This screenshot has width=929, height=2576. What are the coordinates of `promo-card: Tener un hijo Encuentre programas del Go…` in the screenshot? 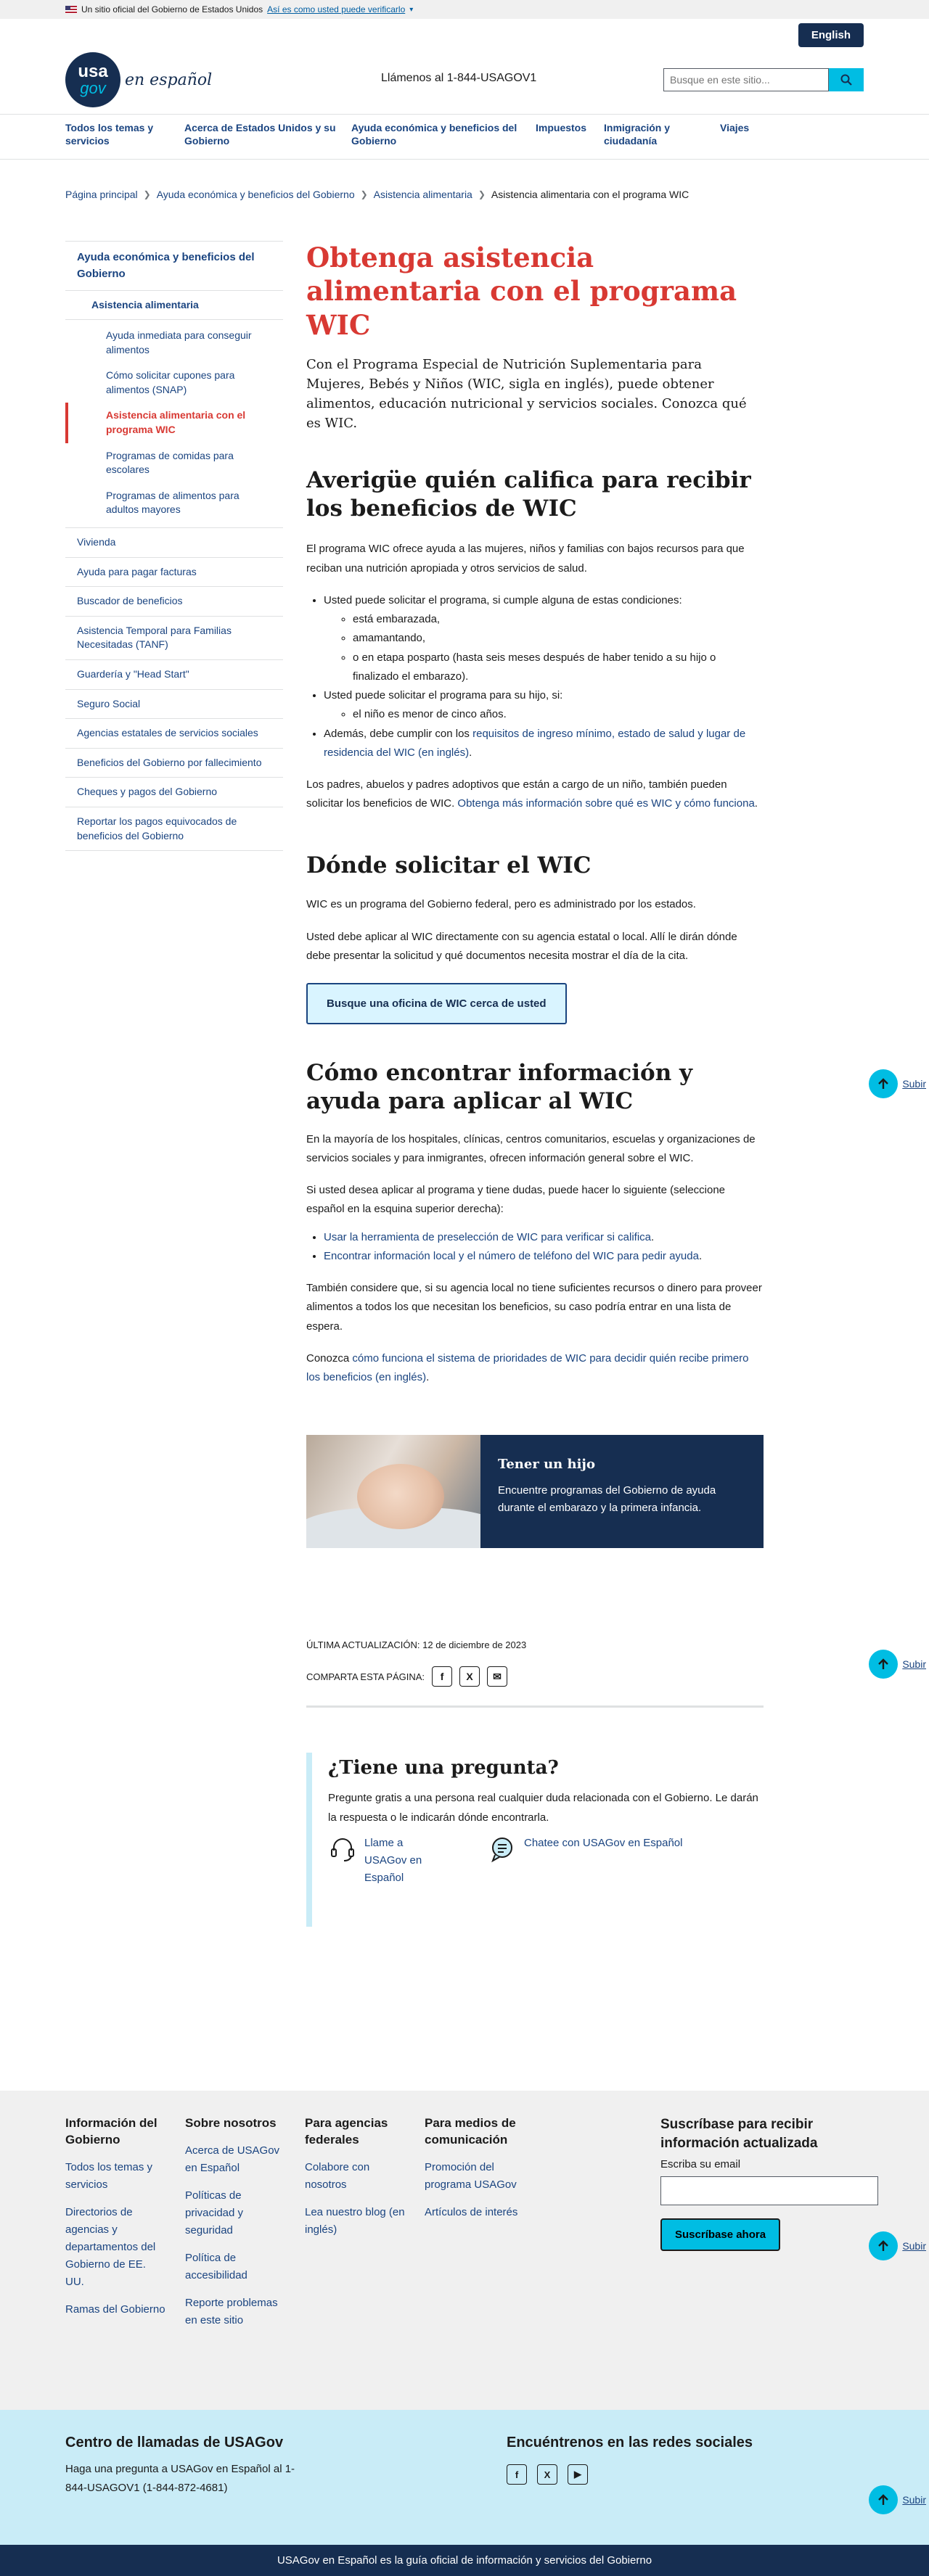 It's located at (535, 1492).